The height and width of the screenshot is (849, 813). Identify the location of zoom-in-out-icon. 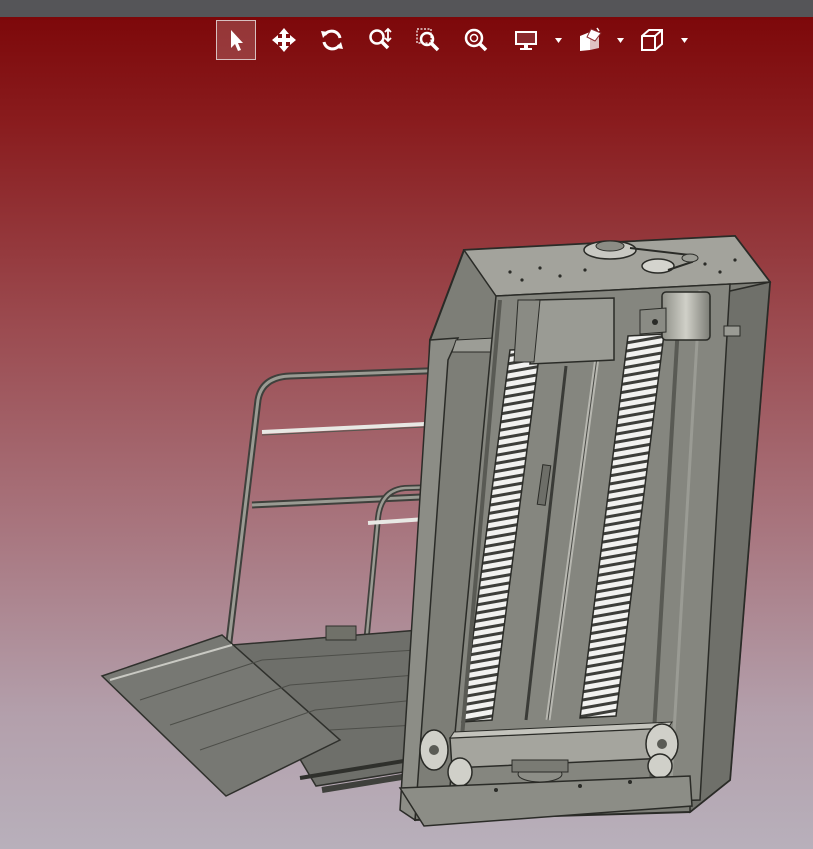
(380, 38).